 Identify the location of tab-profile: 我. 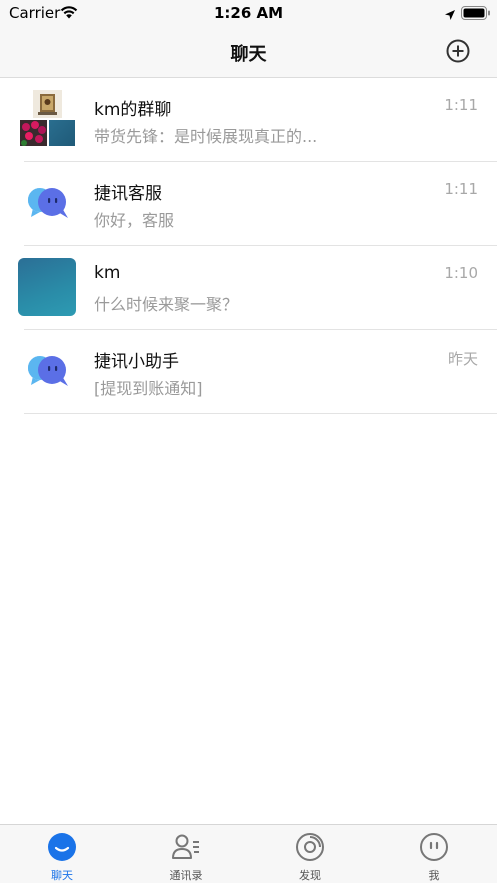
(434, 854).